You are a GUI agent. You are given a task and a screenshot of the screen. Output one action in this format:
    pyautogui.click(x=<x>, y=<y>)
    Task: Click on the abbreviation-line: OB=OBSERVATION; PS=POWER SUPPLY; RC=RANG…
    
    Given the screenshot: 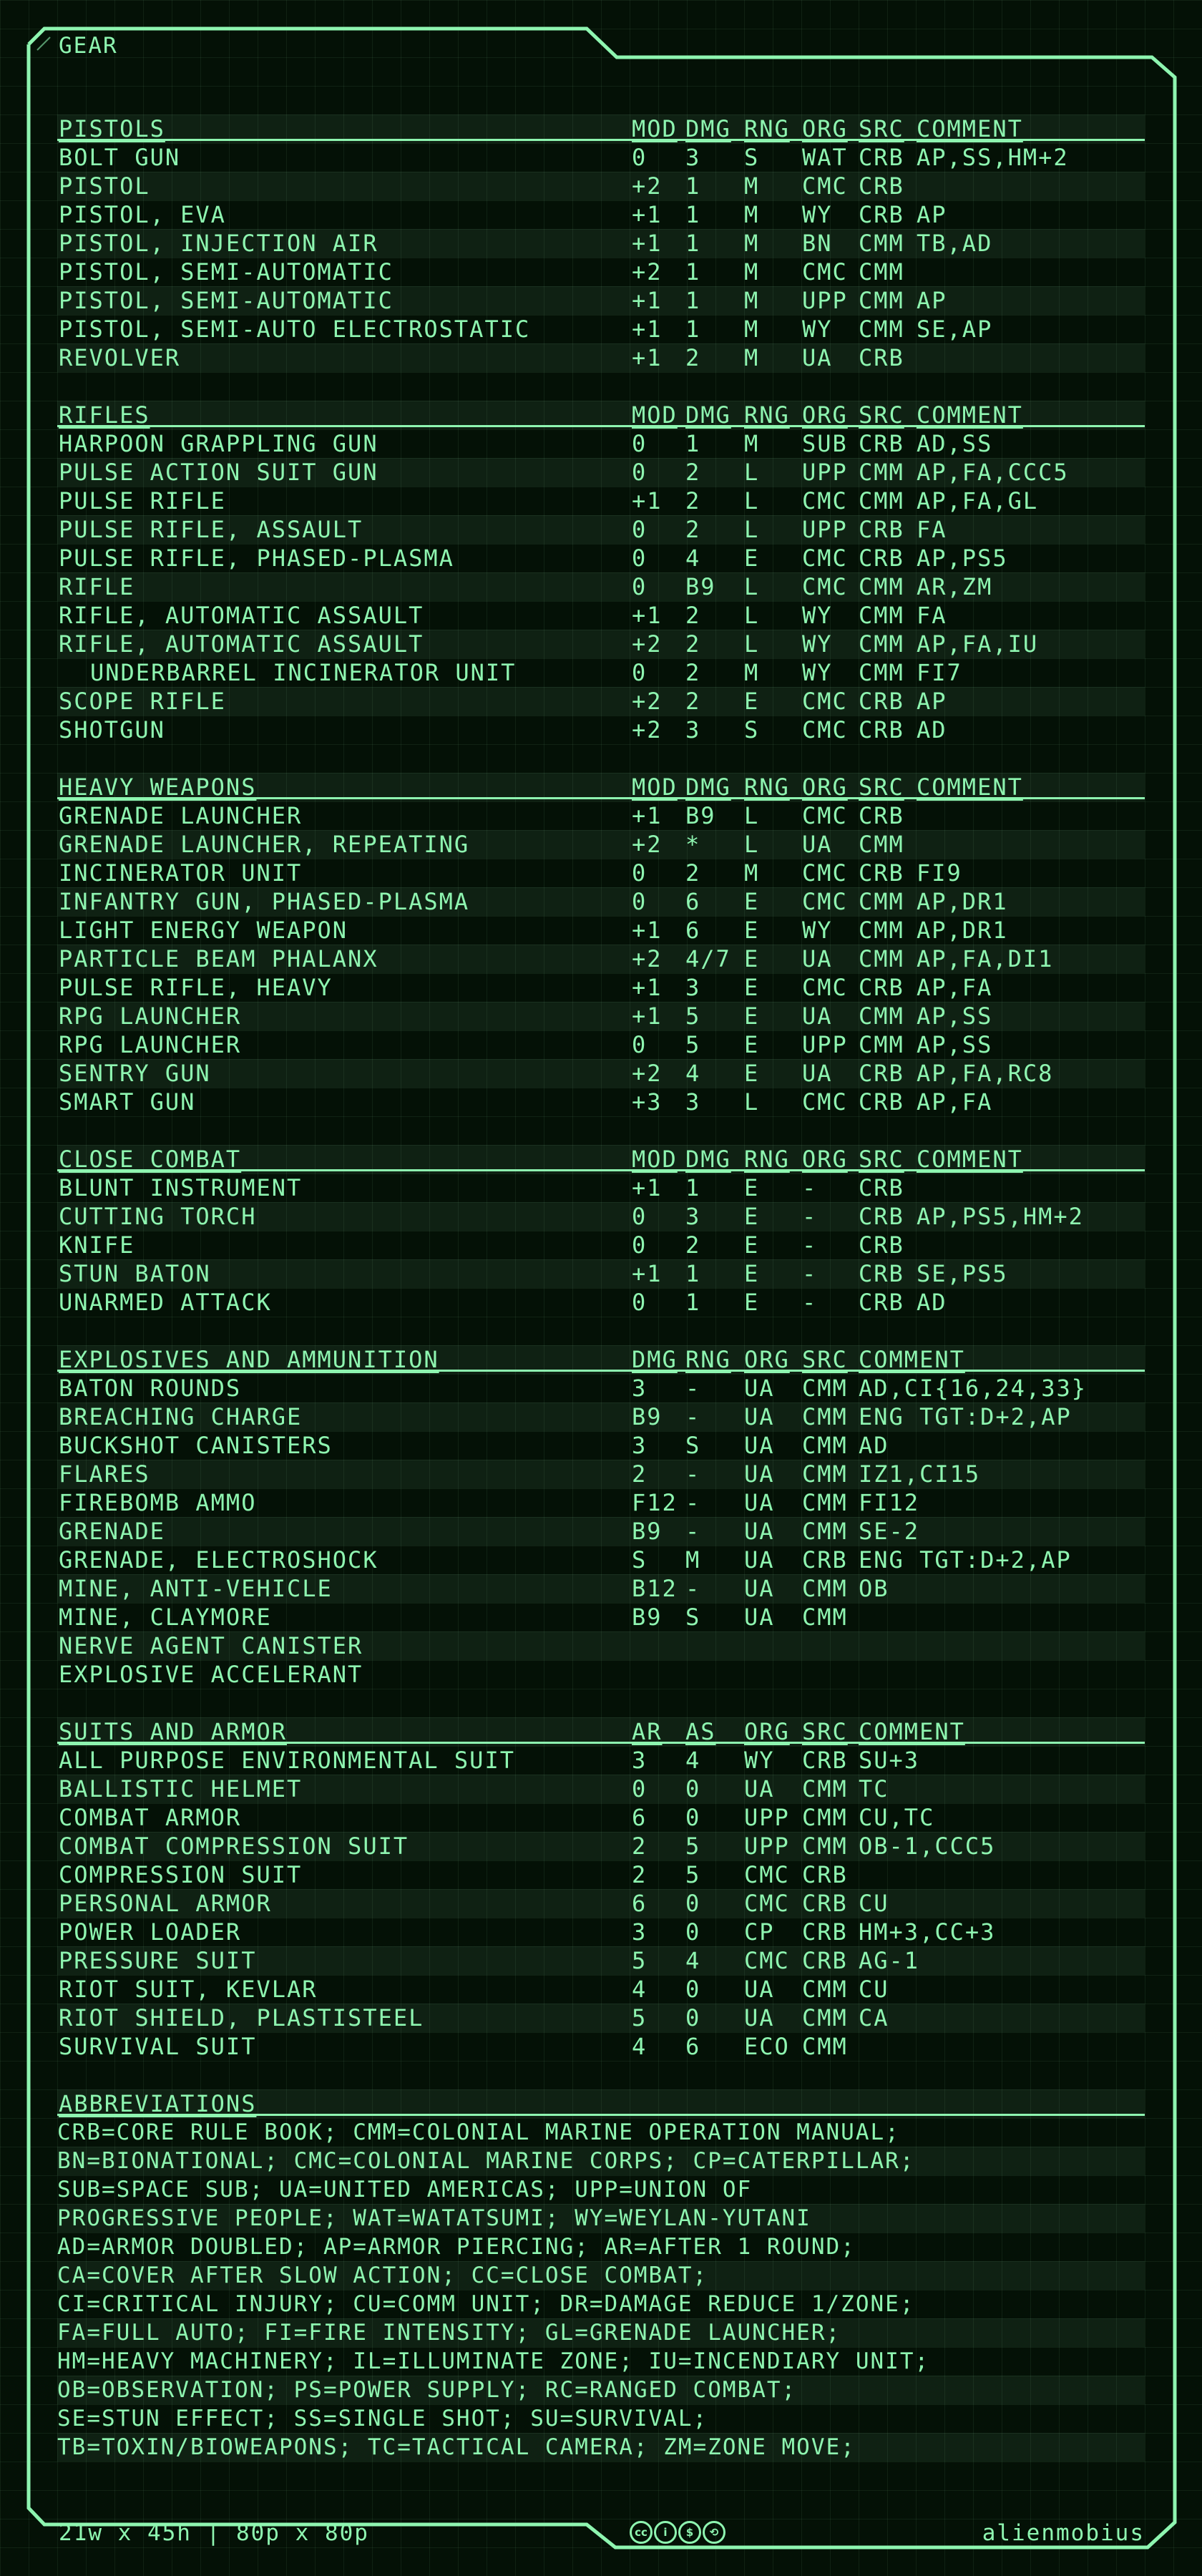 What is the action you would take?
    pyautogui.click(x=601, y=2390)
    